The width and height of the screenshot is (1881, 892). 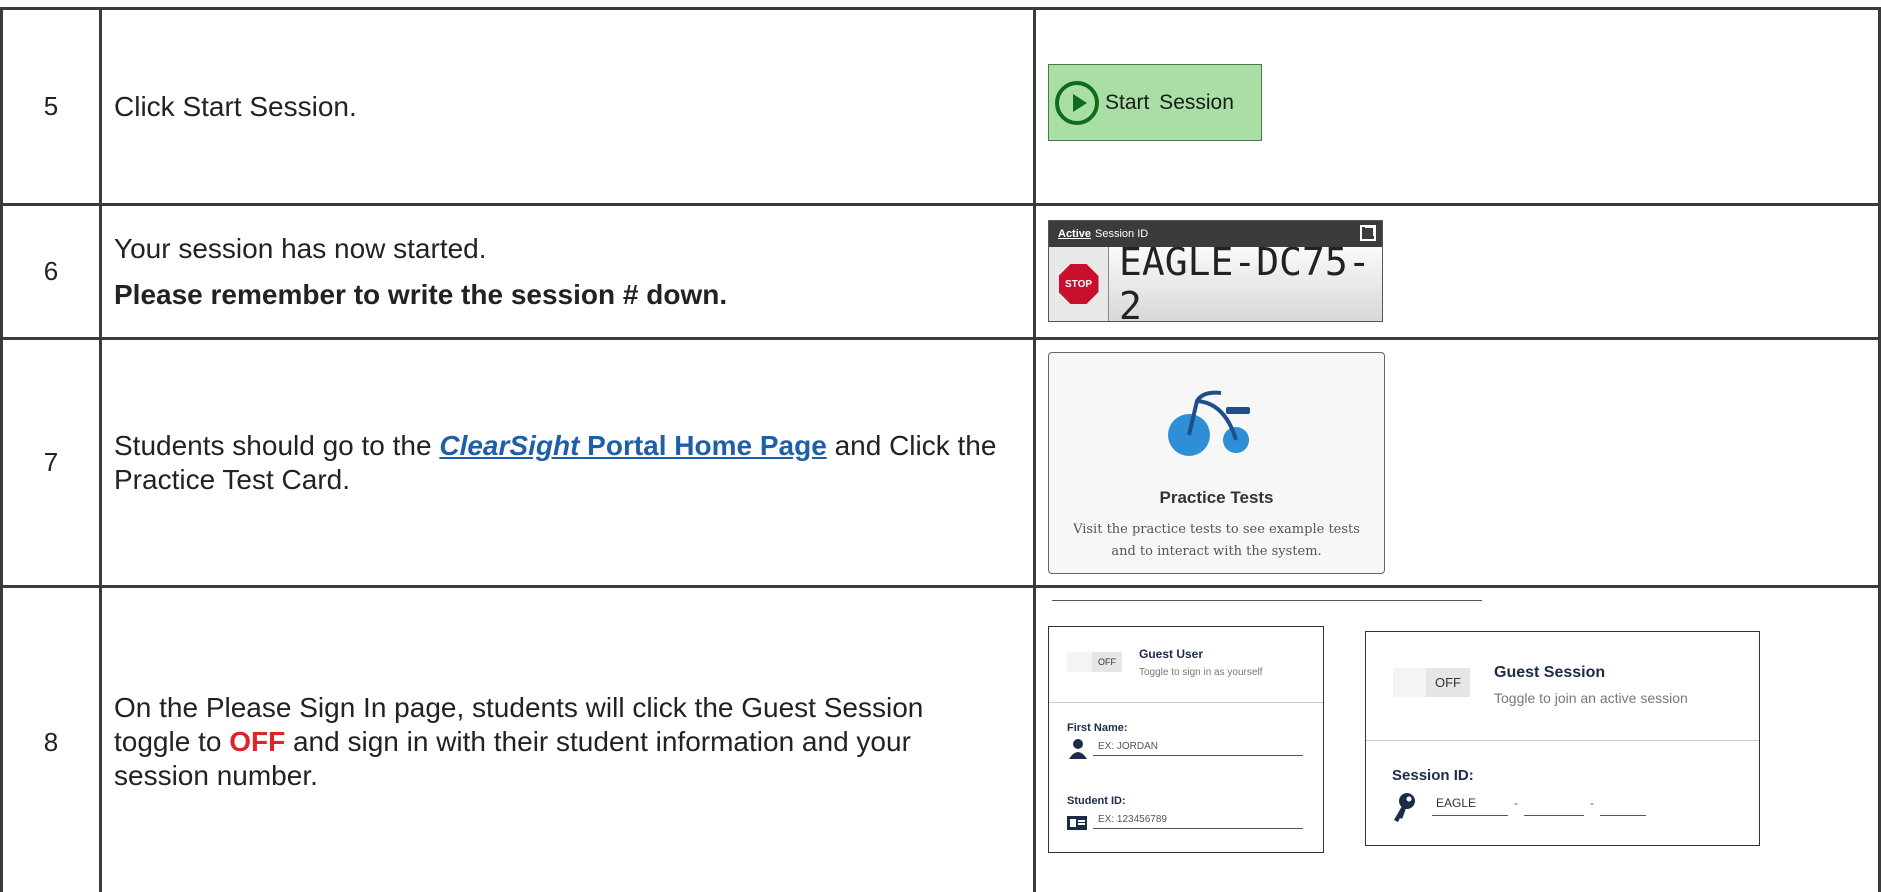 I want to click on active-session-panel: Active Session ID STOP EAGLE-DC75-2, so click(x=1215, y=274).